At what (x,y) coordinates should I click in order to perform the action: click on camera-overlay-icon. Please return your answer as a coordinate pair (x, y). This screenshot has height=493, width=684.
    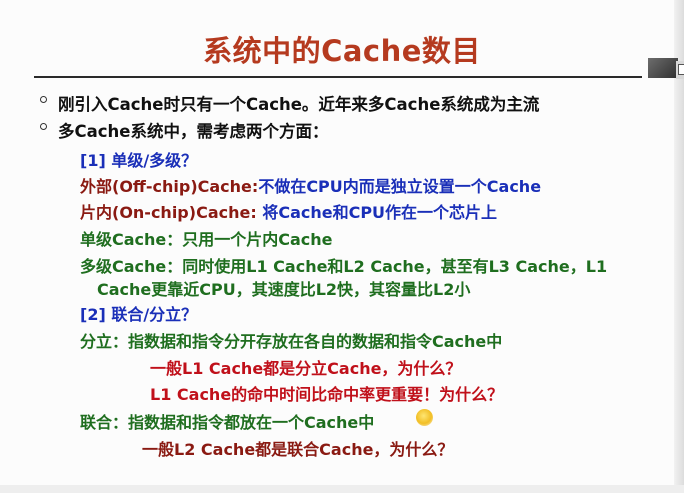
    Looking at the image, I should click on (663, 68).